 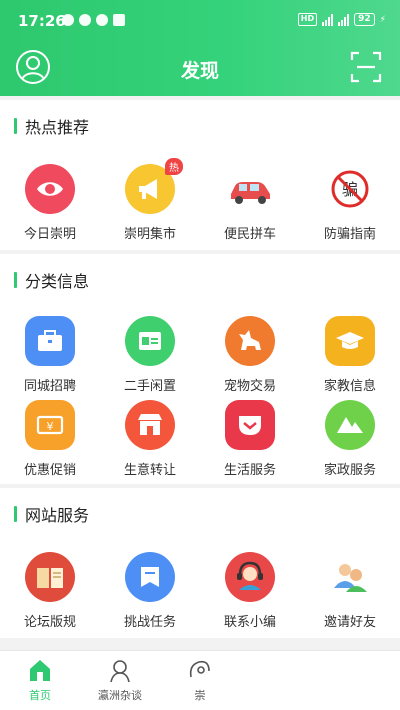 I want to click on tab-home: 首页, so click(x=40, y=680).